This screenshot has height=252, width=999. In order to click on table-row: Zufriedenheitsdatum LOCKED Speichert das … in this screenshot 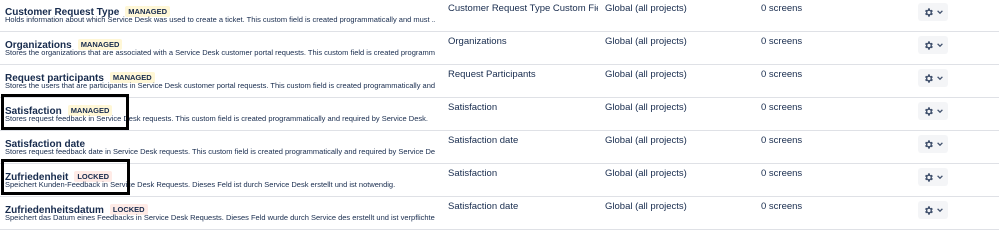, I will do `click(499, 214)`.